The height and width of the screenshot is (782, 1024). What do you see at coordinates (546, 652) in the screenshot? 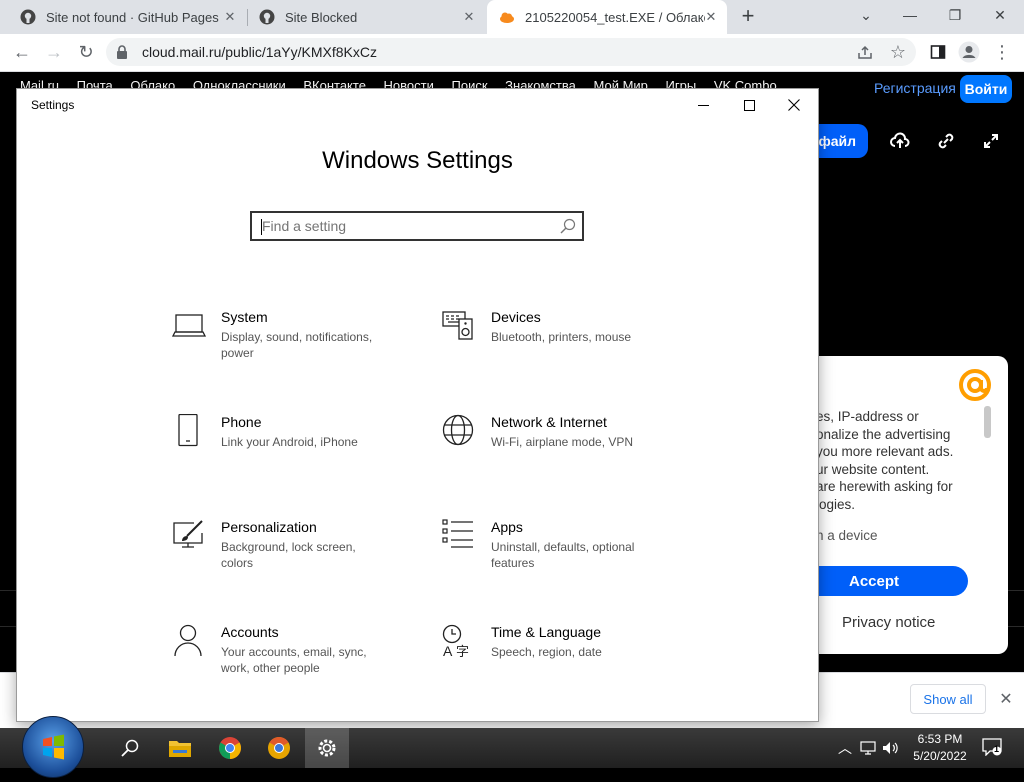
I see `category-description: Speech, region, date` at bounding box center [546, 652].